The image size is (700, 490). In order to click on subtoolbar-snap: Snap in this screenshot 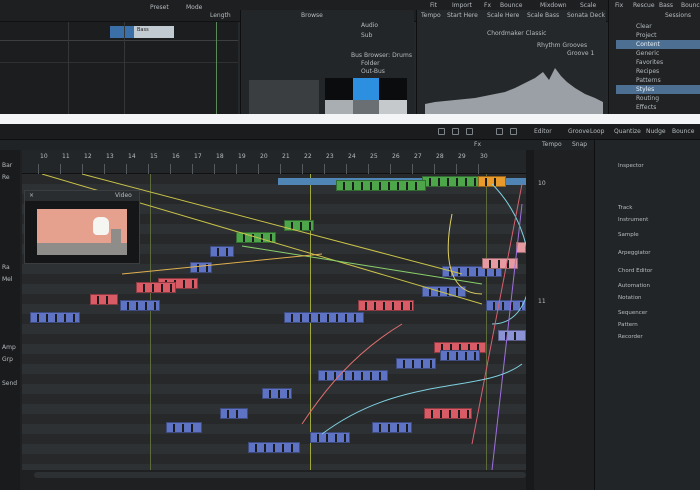, I will do `click(579, 145)`.